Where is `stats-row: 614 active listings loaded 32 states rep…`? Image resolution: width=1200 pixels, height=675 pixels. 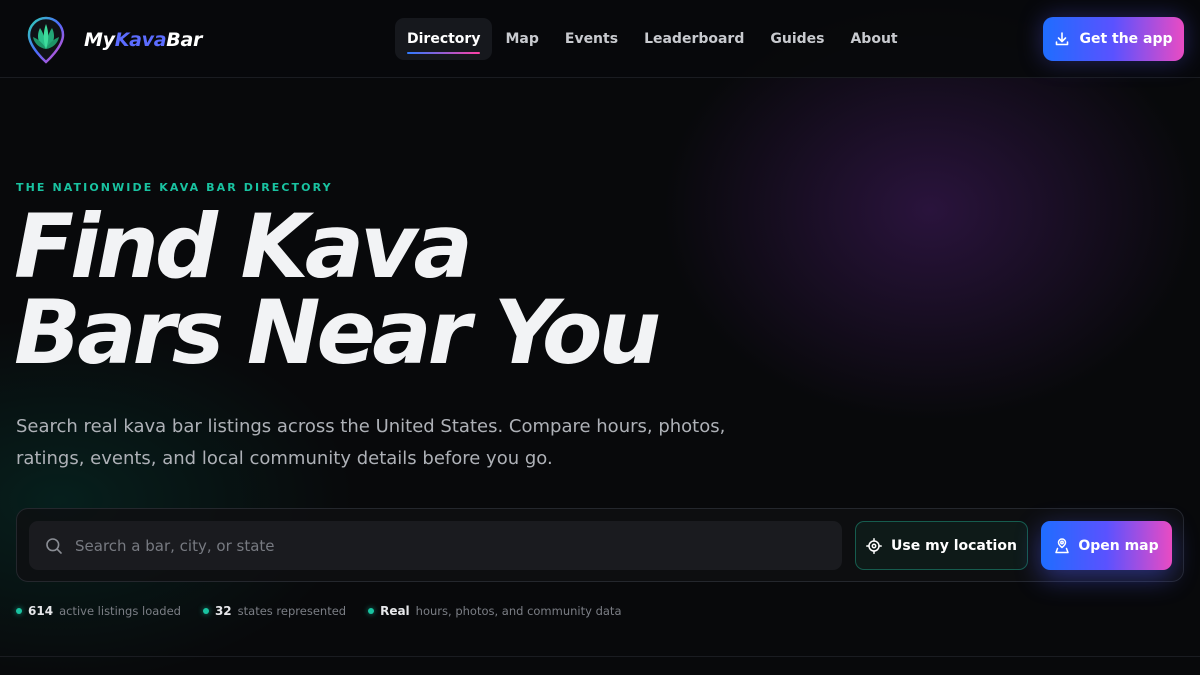
stats-row: 614 active listings loaded 32 states rep… is located at coordinates (330, 611).